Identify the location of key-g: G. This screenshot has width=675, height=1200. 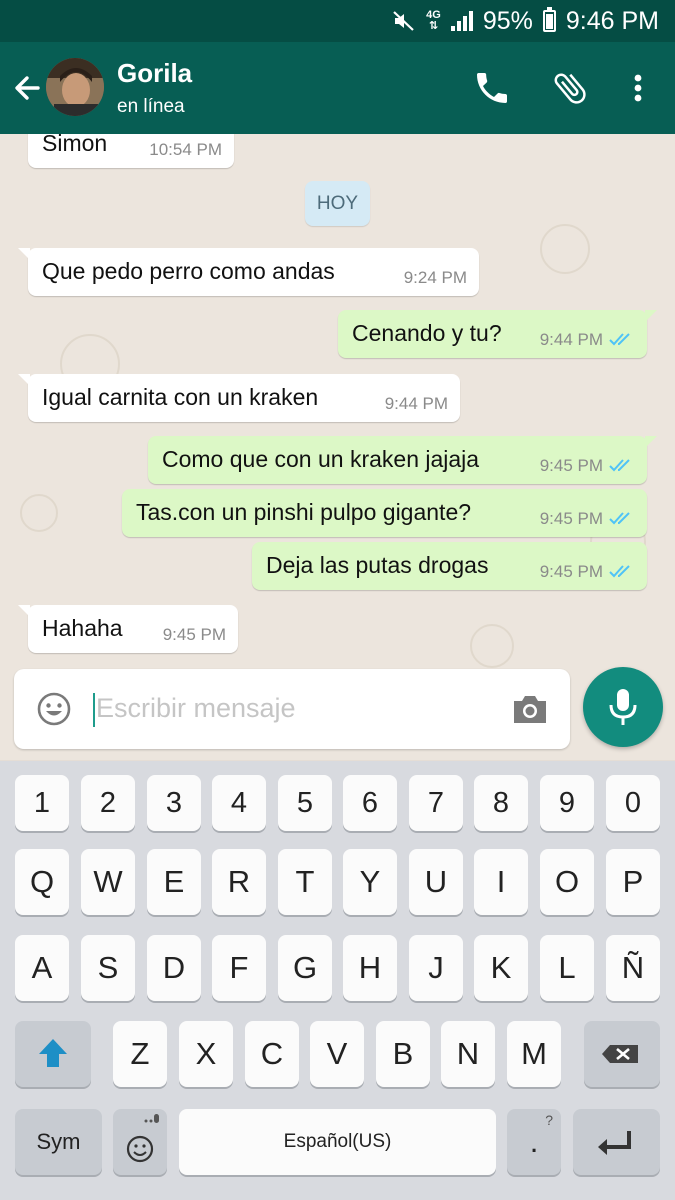
(305, 968).